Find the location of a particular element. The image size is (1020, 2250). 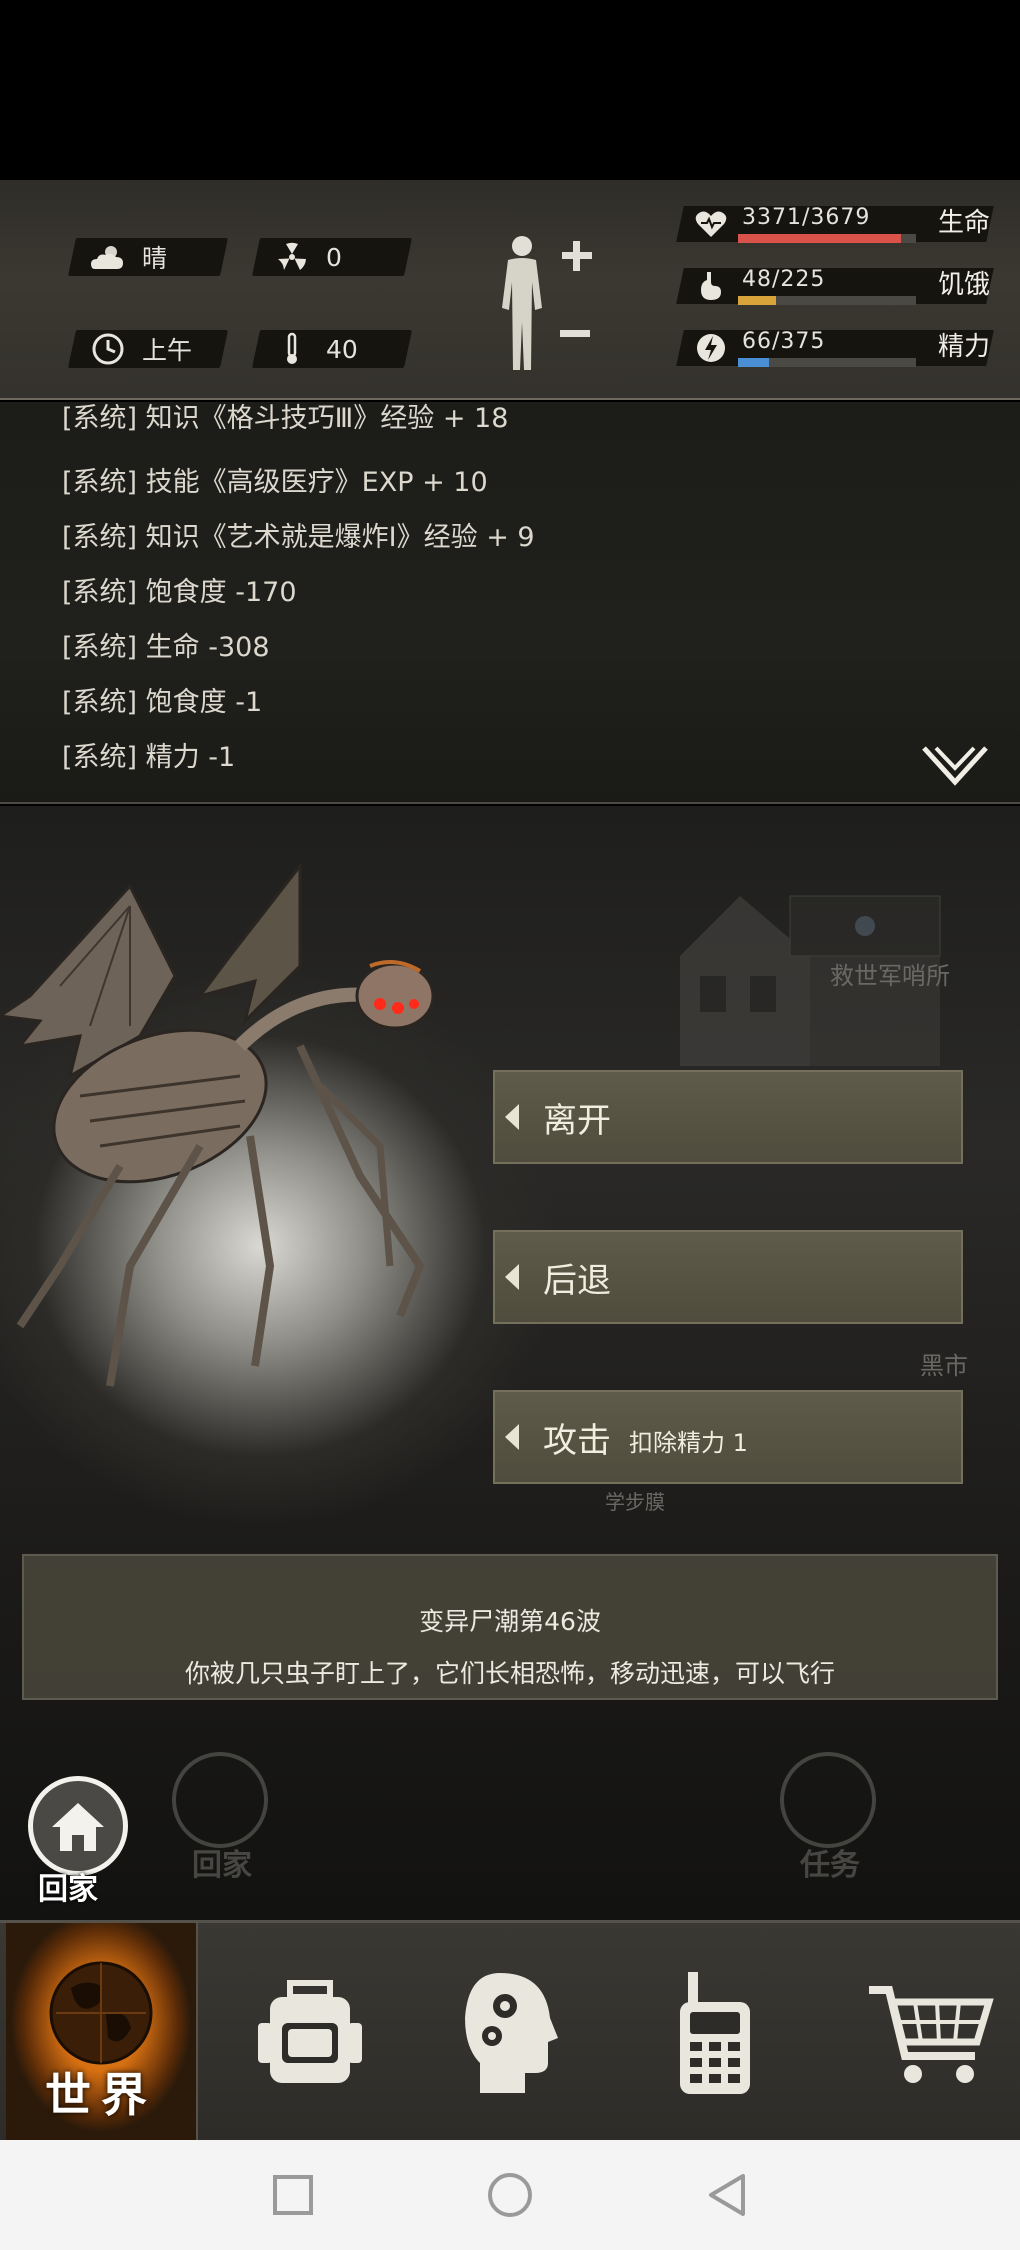

attack-button: 攻击 扣除精力 1 is located at coordinates (728, 1437).